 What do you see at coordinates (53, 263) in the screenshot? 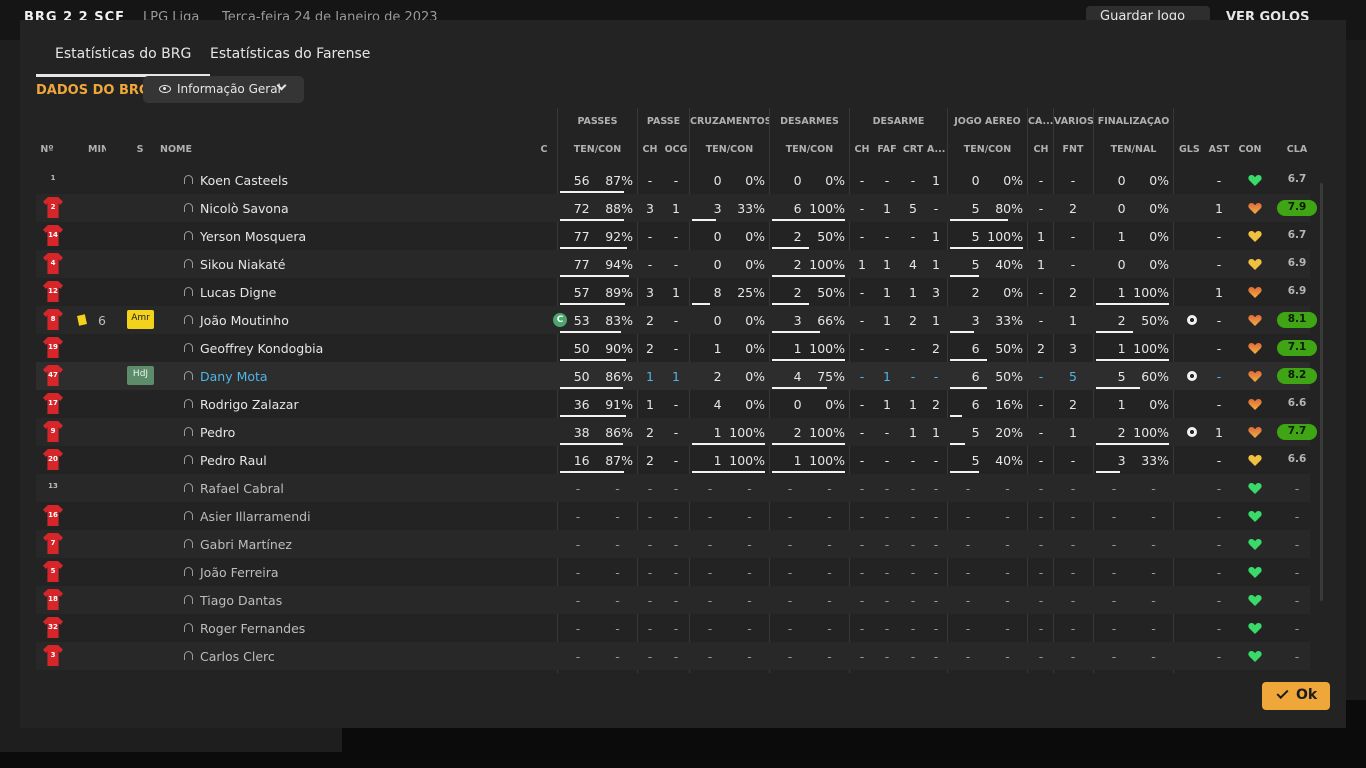
I see `shirt-number: 4` at bounding box center [53, 263].